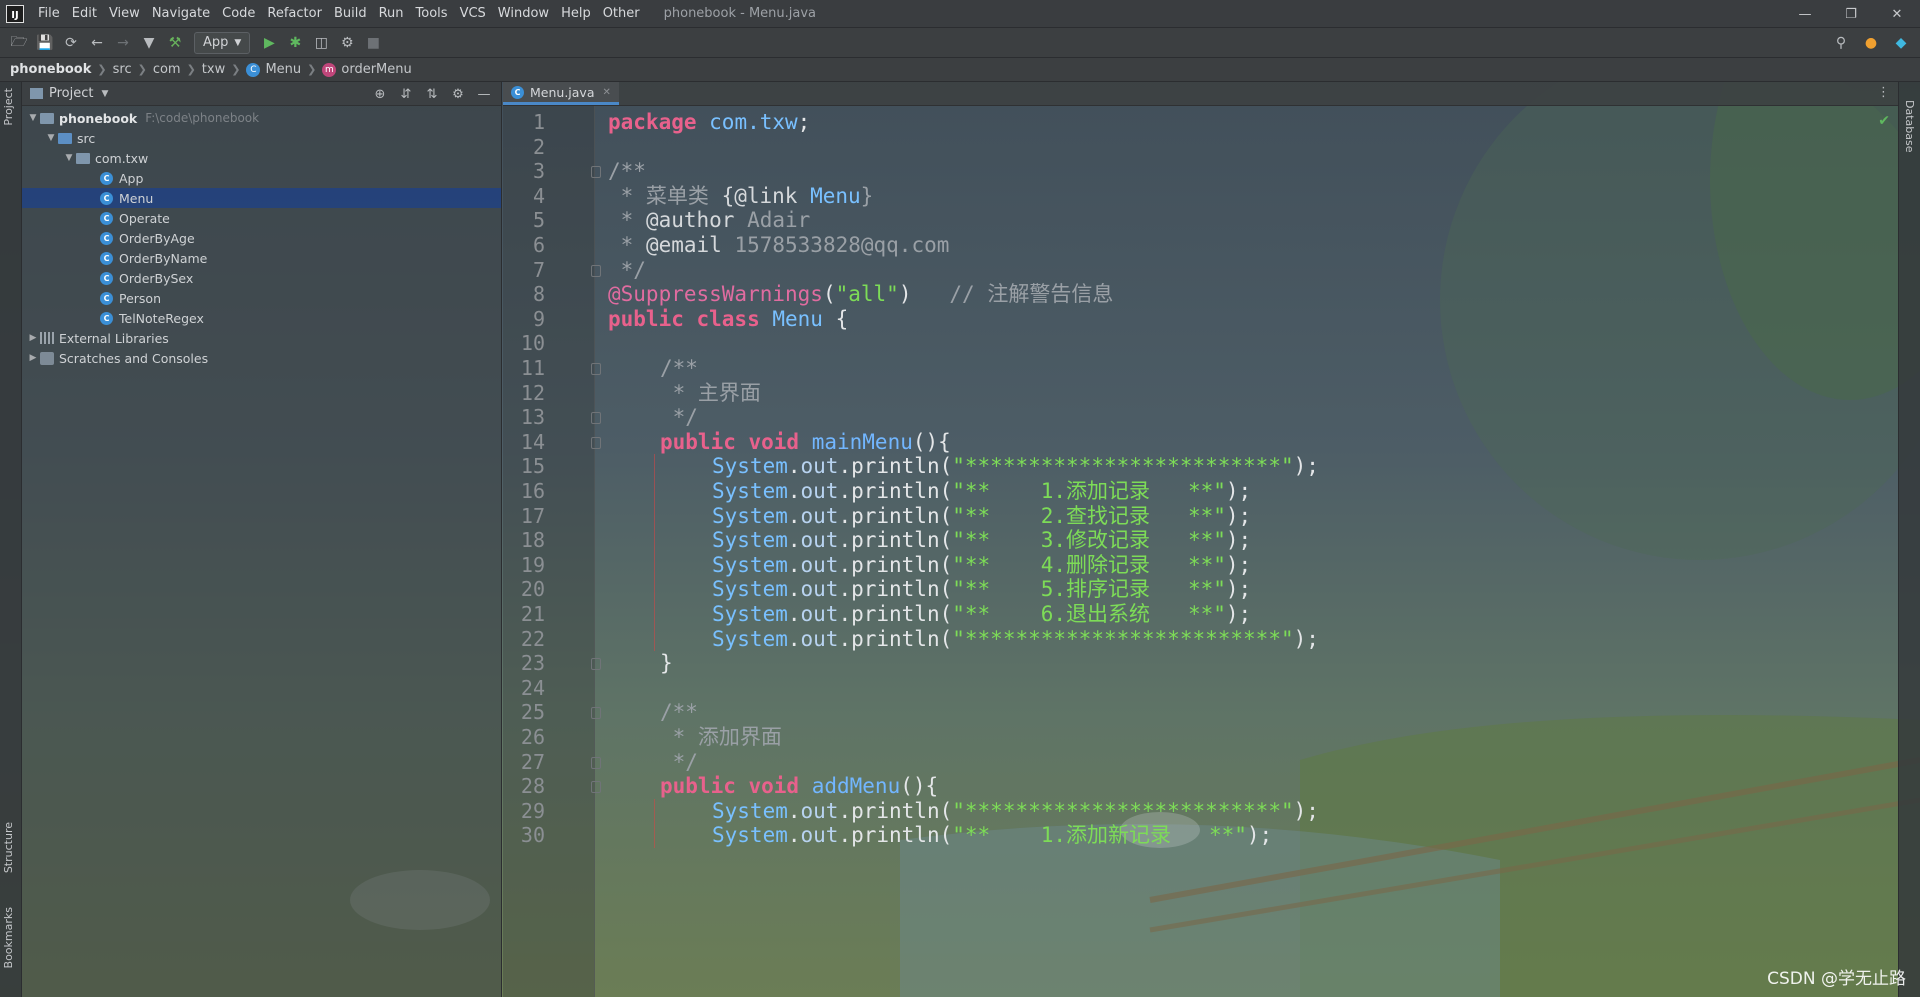 The height and width of the screenshot is (997, 1920). Describe the element at coordinates (1851, 14) in the screenshot. I see `restore-button: ❐` at that location.